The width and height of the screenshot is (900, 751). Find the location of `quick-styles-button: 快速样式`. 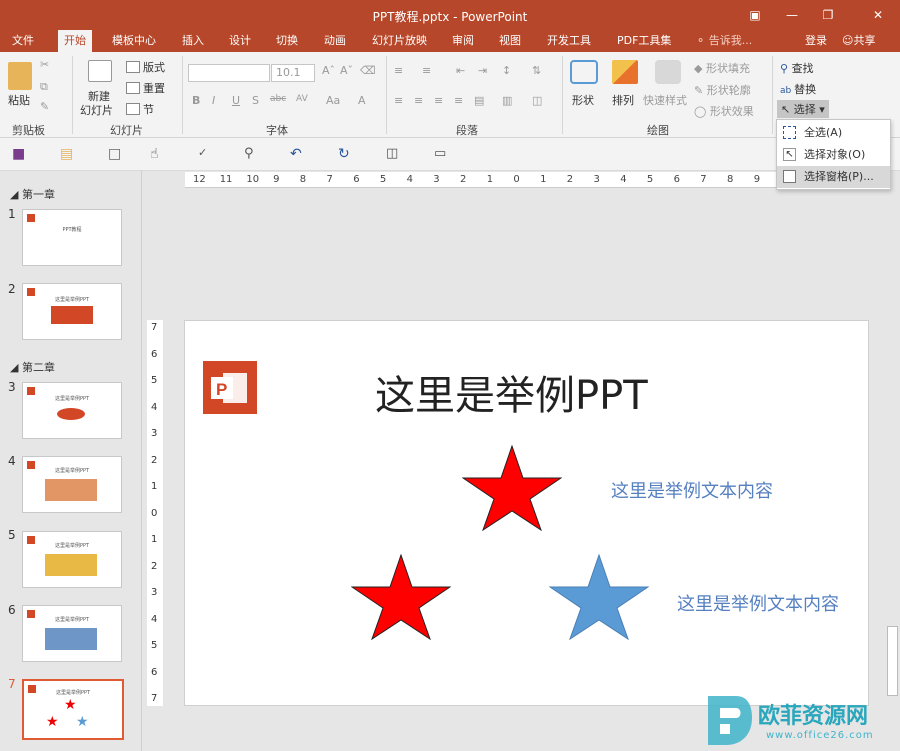

quick-styles-button: 快速样式 is located at coordinates (665, 100).